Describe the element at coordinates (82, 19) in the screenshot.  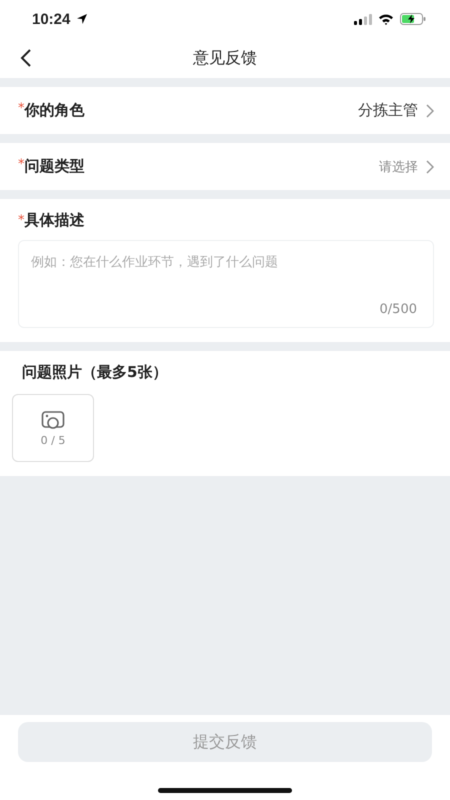
I see `location-arrow-icon` at that location.